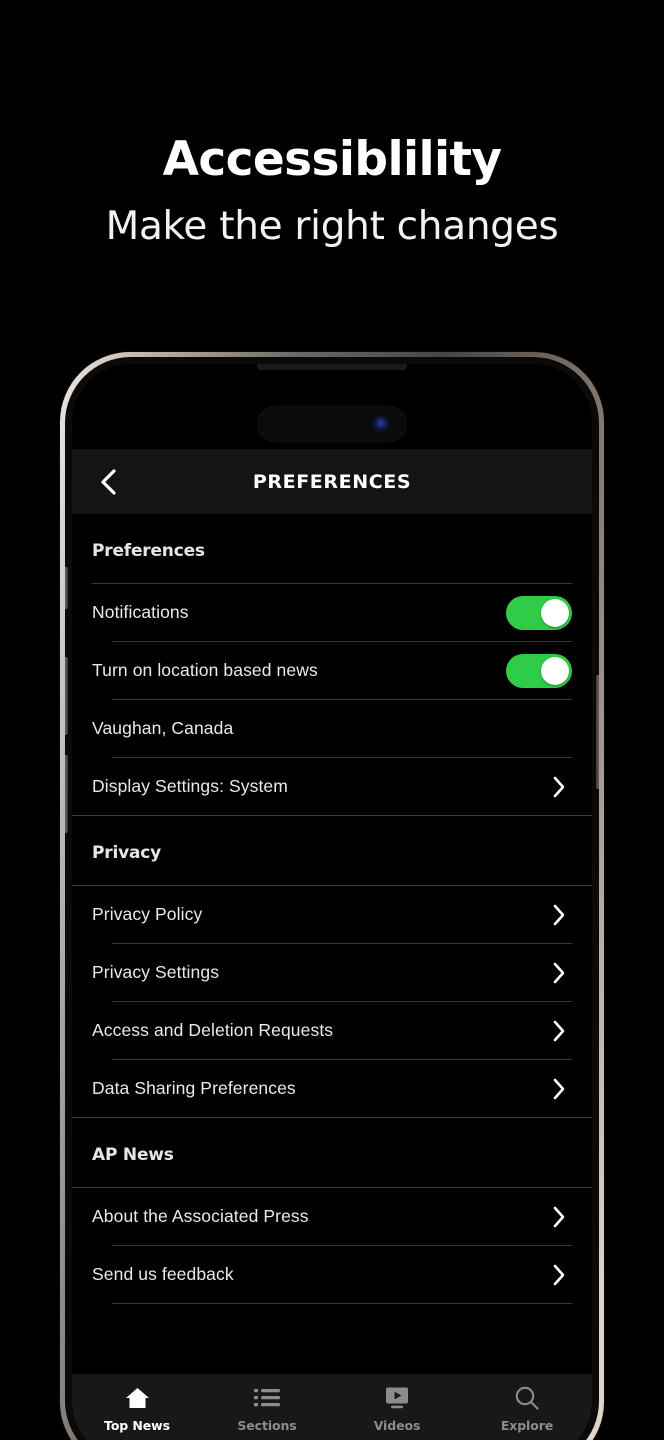 This screenshot has height=1440, width=664. I want to click on row-label: Send us feedback, so click(163, 1274).